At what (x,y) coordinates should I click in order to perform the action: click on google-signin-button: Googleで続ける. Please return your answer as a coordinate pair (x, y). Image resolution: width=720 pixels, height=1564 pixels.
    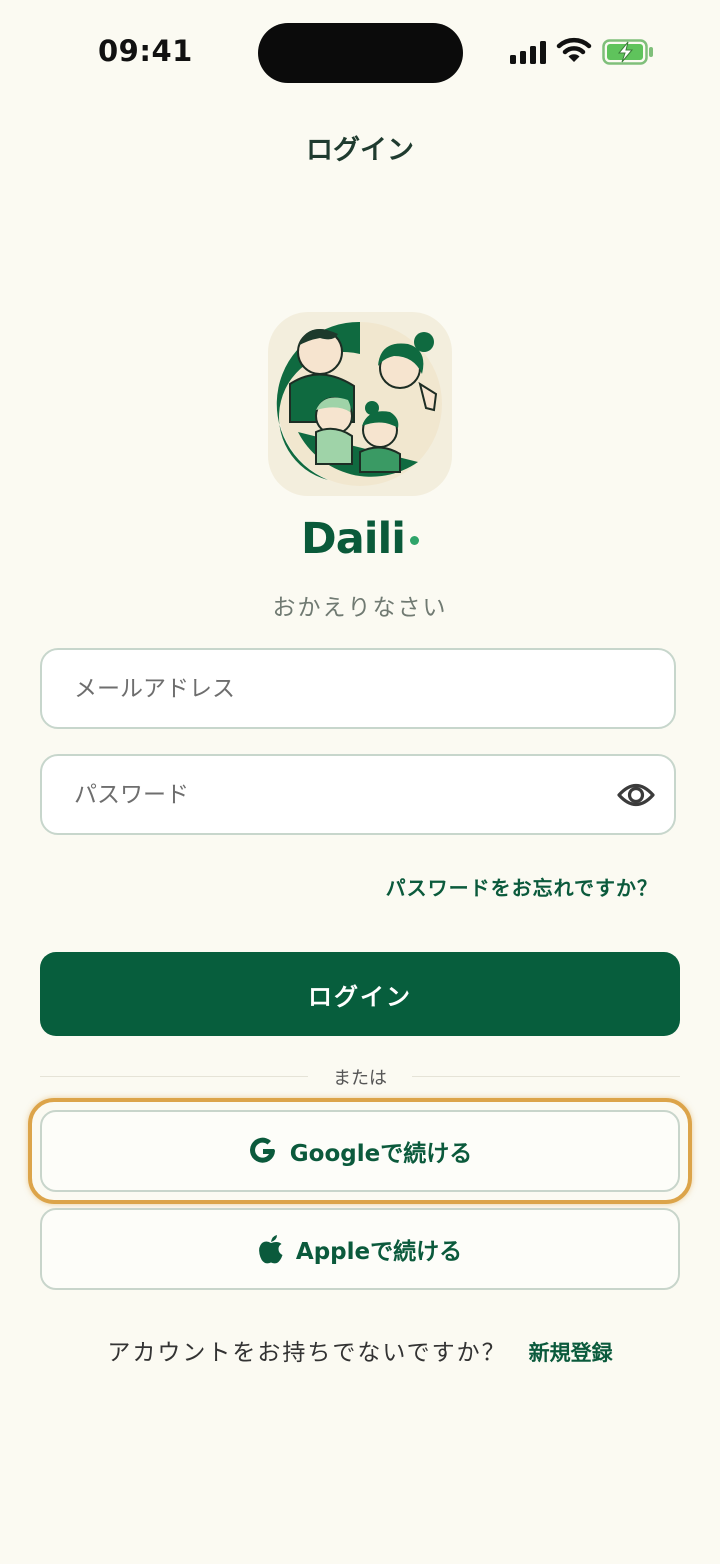
    Looking at the image, I should click on (360, 1151).